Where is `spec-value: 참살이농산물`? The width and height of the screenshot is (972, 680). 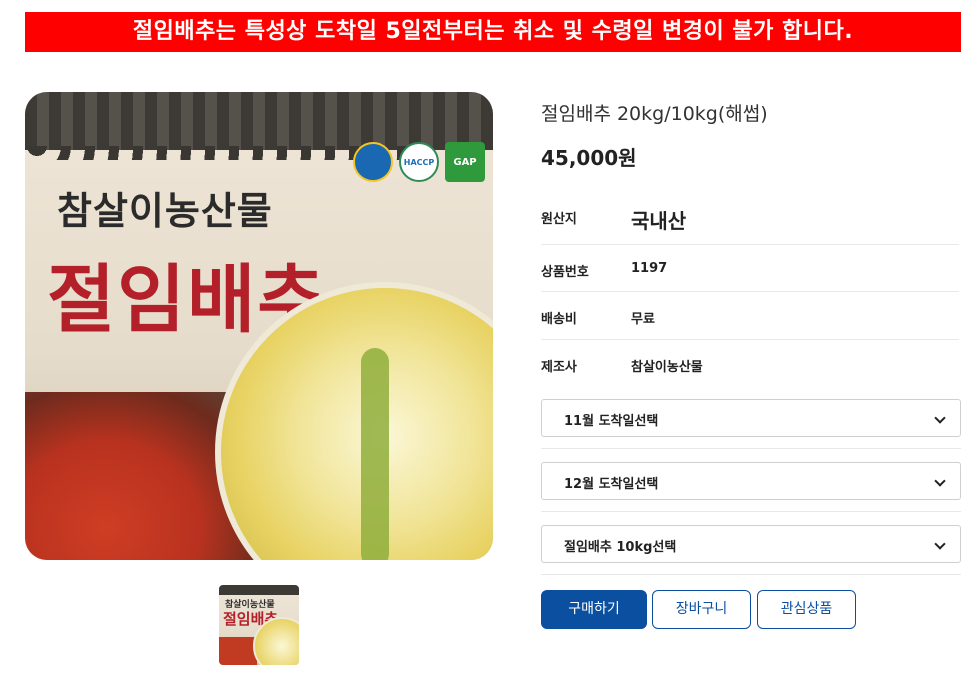 spec-value: 참살이농산물 is located at coordinates (667, 367).